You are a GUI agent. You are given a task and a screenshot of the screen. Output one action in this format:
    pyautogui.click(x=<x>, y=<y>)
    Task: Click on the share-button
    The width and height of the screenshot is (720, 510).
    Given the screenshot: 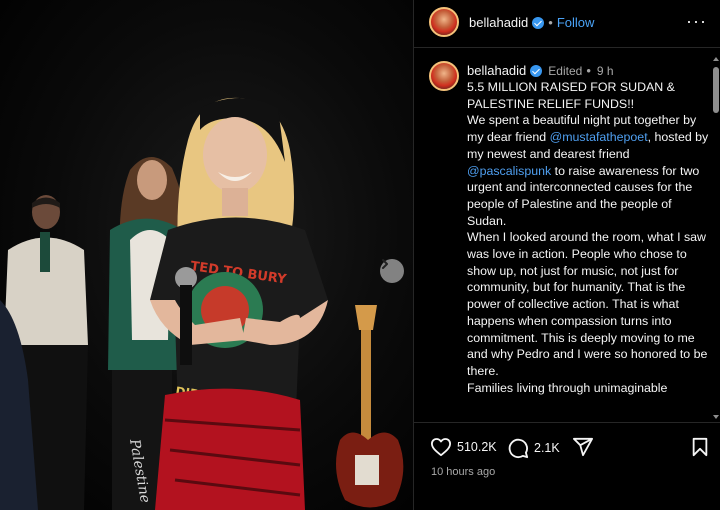 What is the action you would take?
    pyautogui.click(x=583, y=447)
    